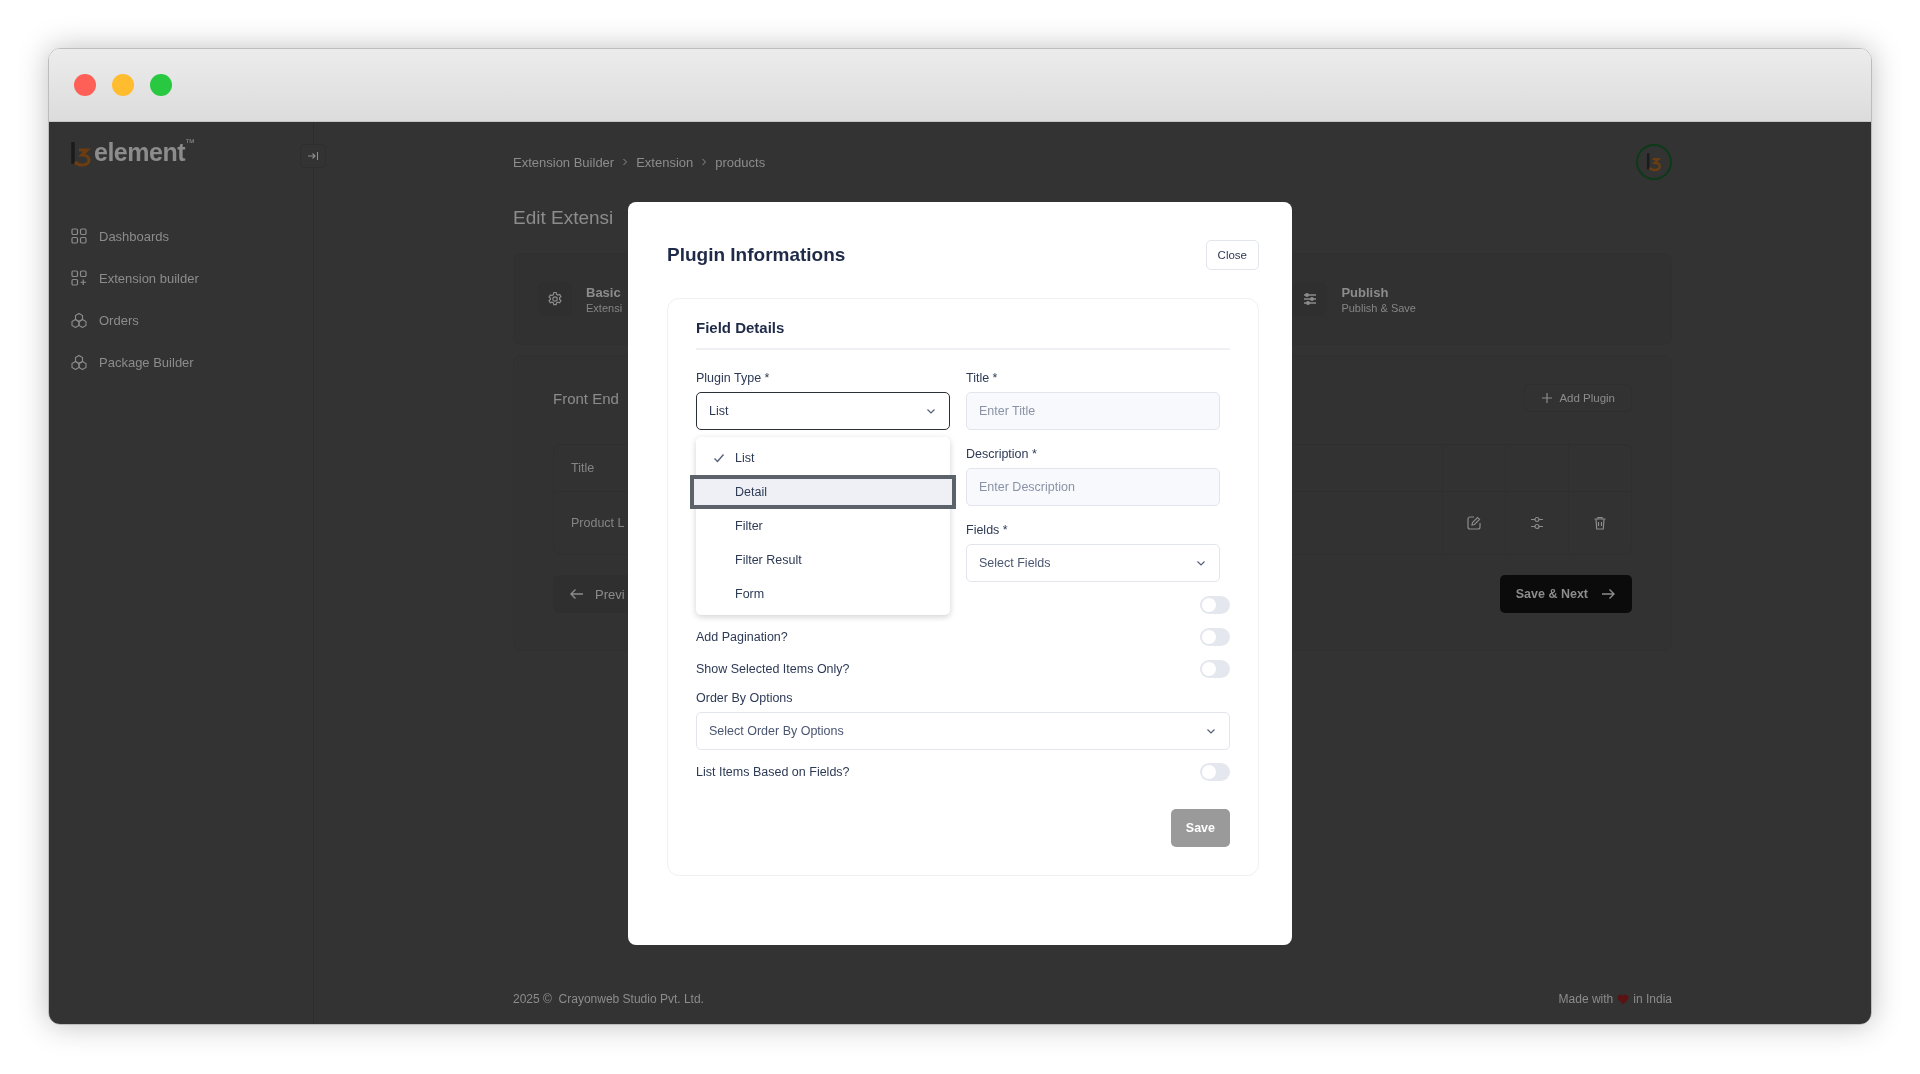 The image size is (1920, 1074). What do you see at coordinates (1002, 454) in the screenshot?
I see `field-label: Description *` at bounding box center [1002, 454].